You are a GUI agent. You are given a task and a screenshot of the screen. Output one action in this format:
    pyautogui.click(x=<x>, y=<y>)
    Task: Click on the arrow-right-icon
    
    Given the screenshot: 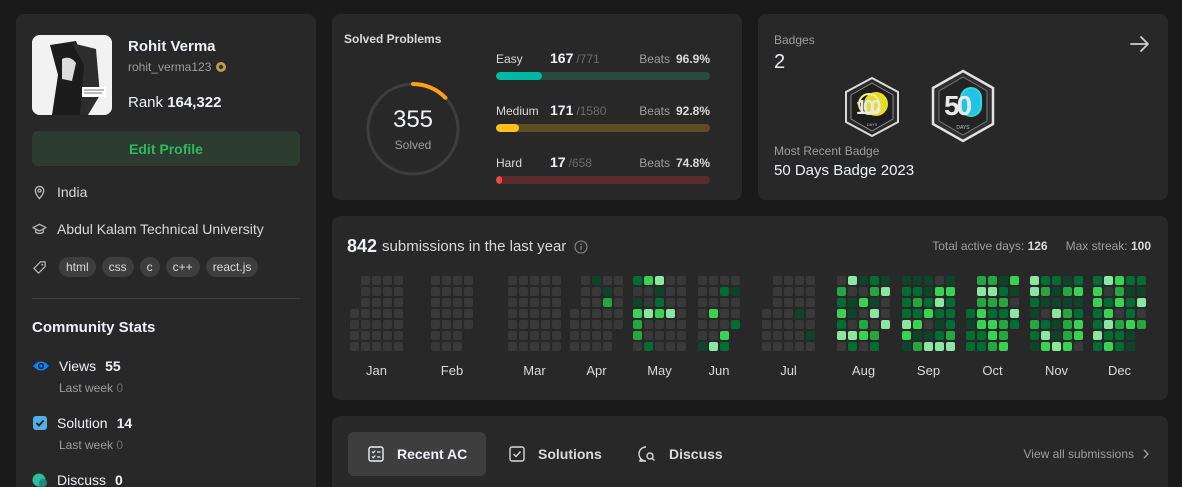 What is the action you would take?
    pyautogui.click(x=1140, y=44)
    